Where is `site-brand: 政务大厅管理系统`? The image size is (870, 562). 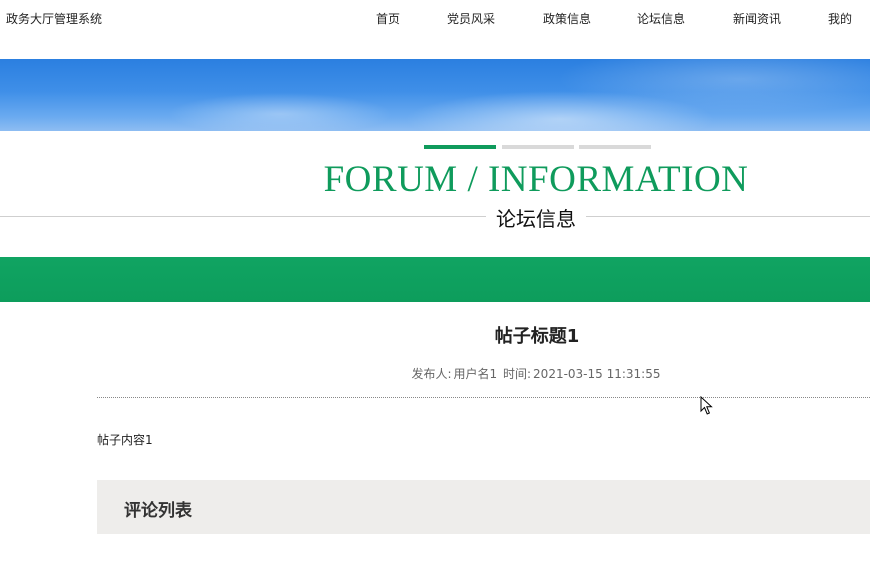
site-brand: 政务大厅管理系统 is located at coordinates (54, 18).